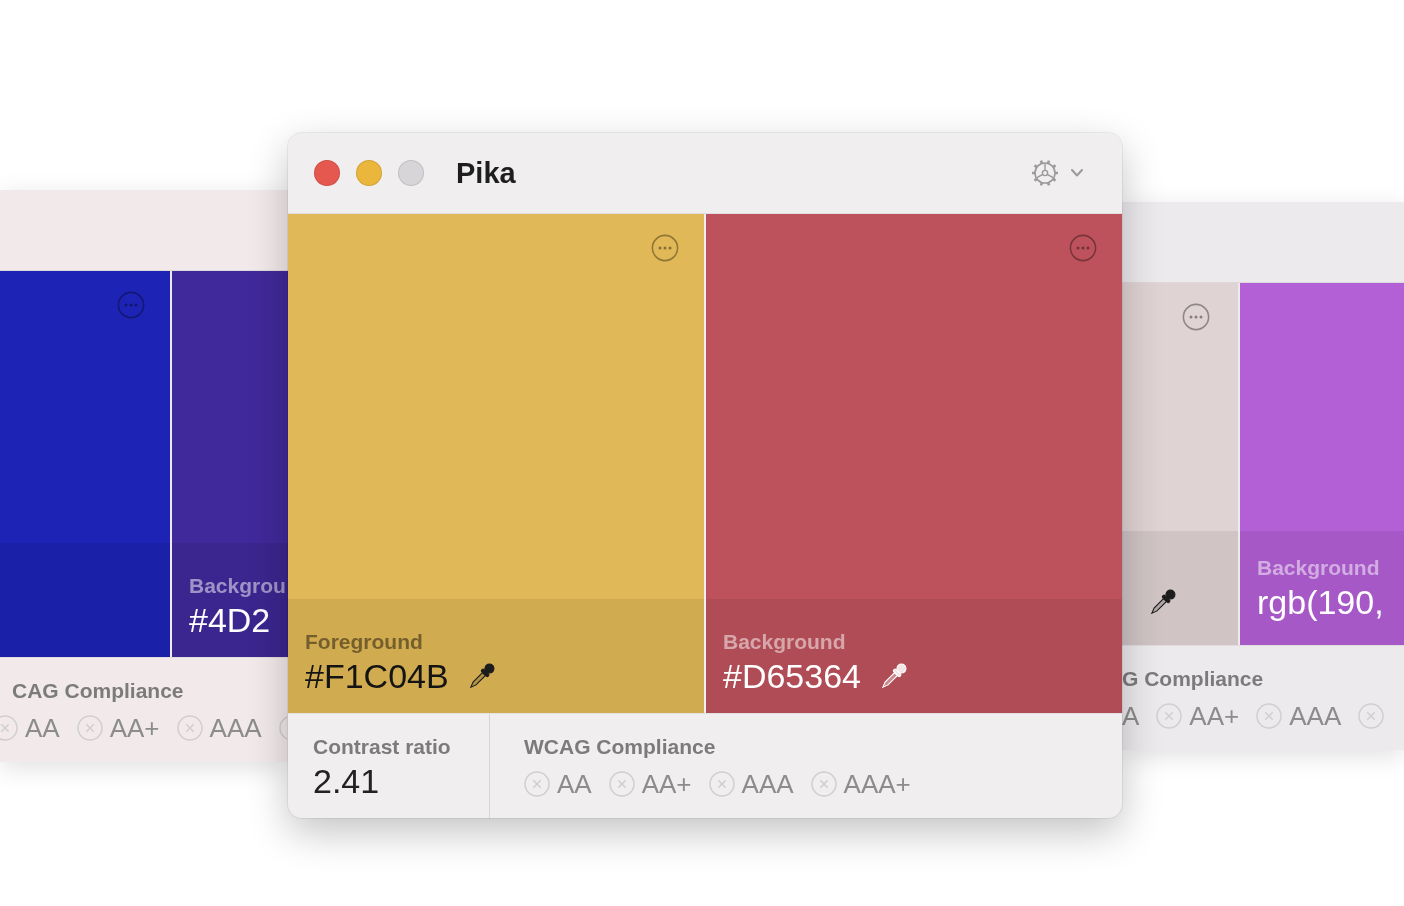 The height and width of the screenshot is (906, 1404). Describe the element at coordinates (620, 746) in the screenshot. I see `section-label: WCAG Compliance` at that location.